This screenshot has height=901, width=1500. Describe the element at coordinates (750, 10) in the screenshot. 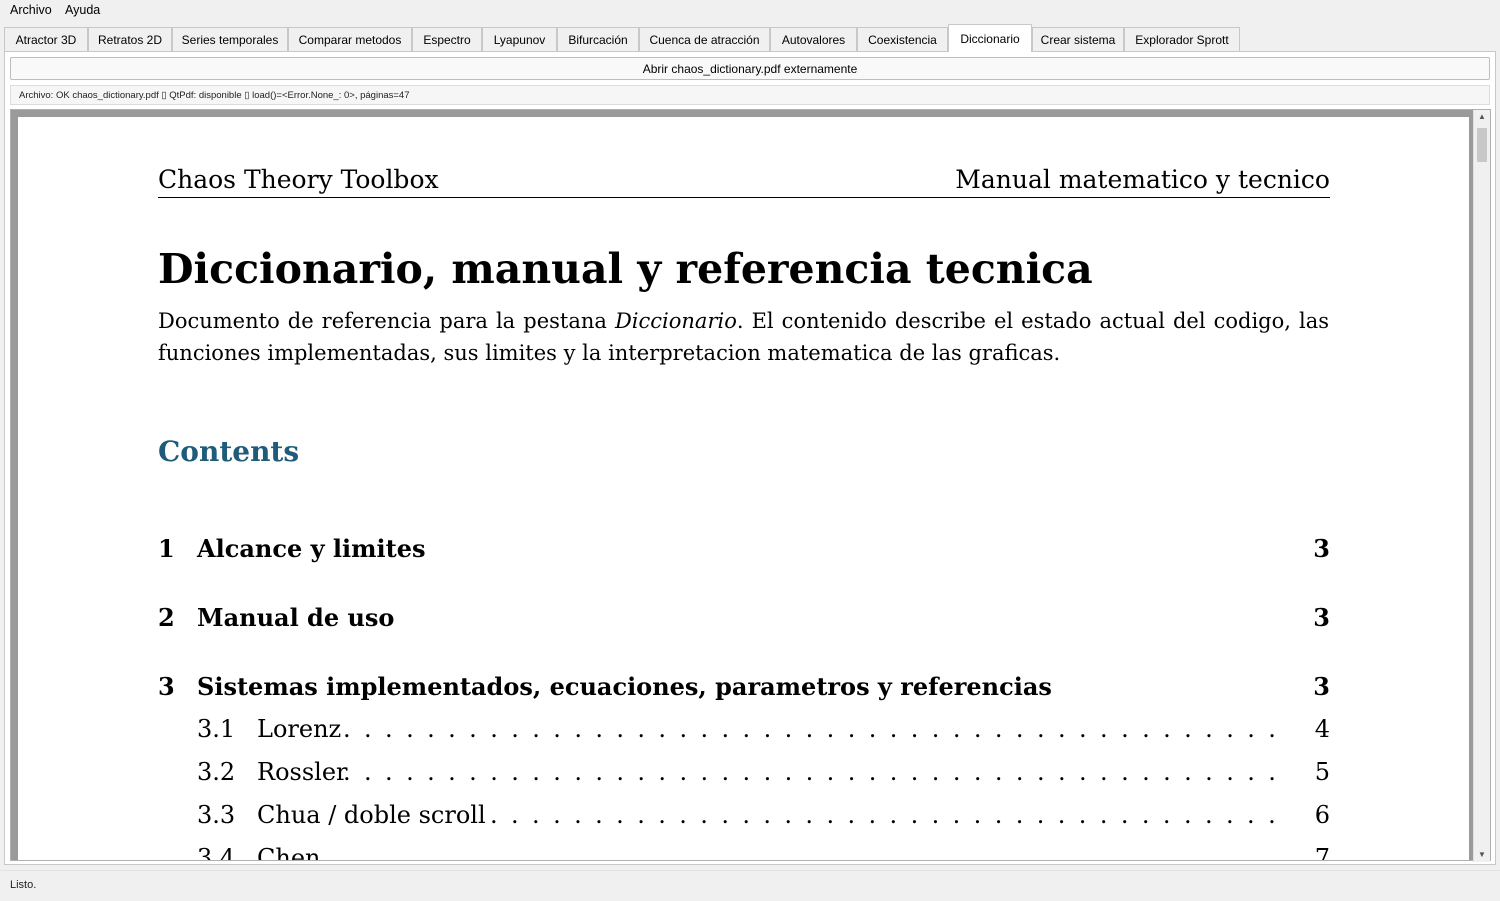

I see `menu-bar: Archivo Ayuda` at that location.